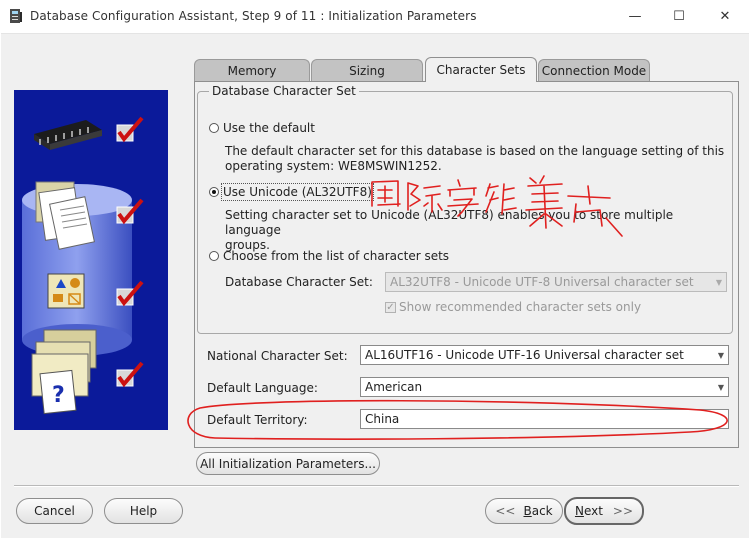 Image resolution: width=750 pixels, height=539 pixels. Describe the element at coordinates (91, 260) in the screenshot. I see `wizard-illustration: ?` at that location.